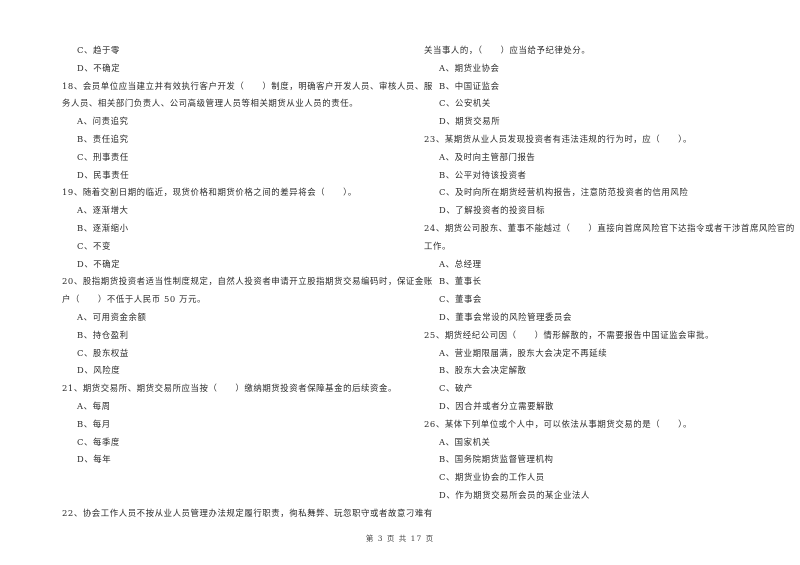  I want to click on option-a: A、期货业协会, so click(469, 67).